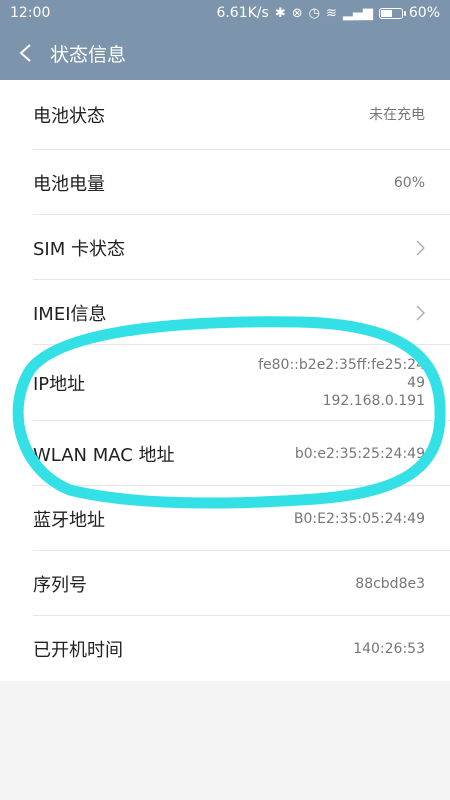 This screenshot has height=800, width=450. I want to click on status-icons: 6.61K/s ✱ ⊗ ◷ ≋ ▂▄▆ 60%, so click(328, 13).